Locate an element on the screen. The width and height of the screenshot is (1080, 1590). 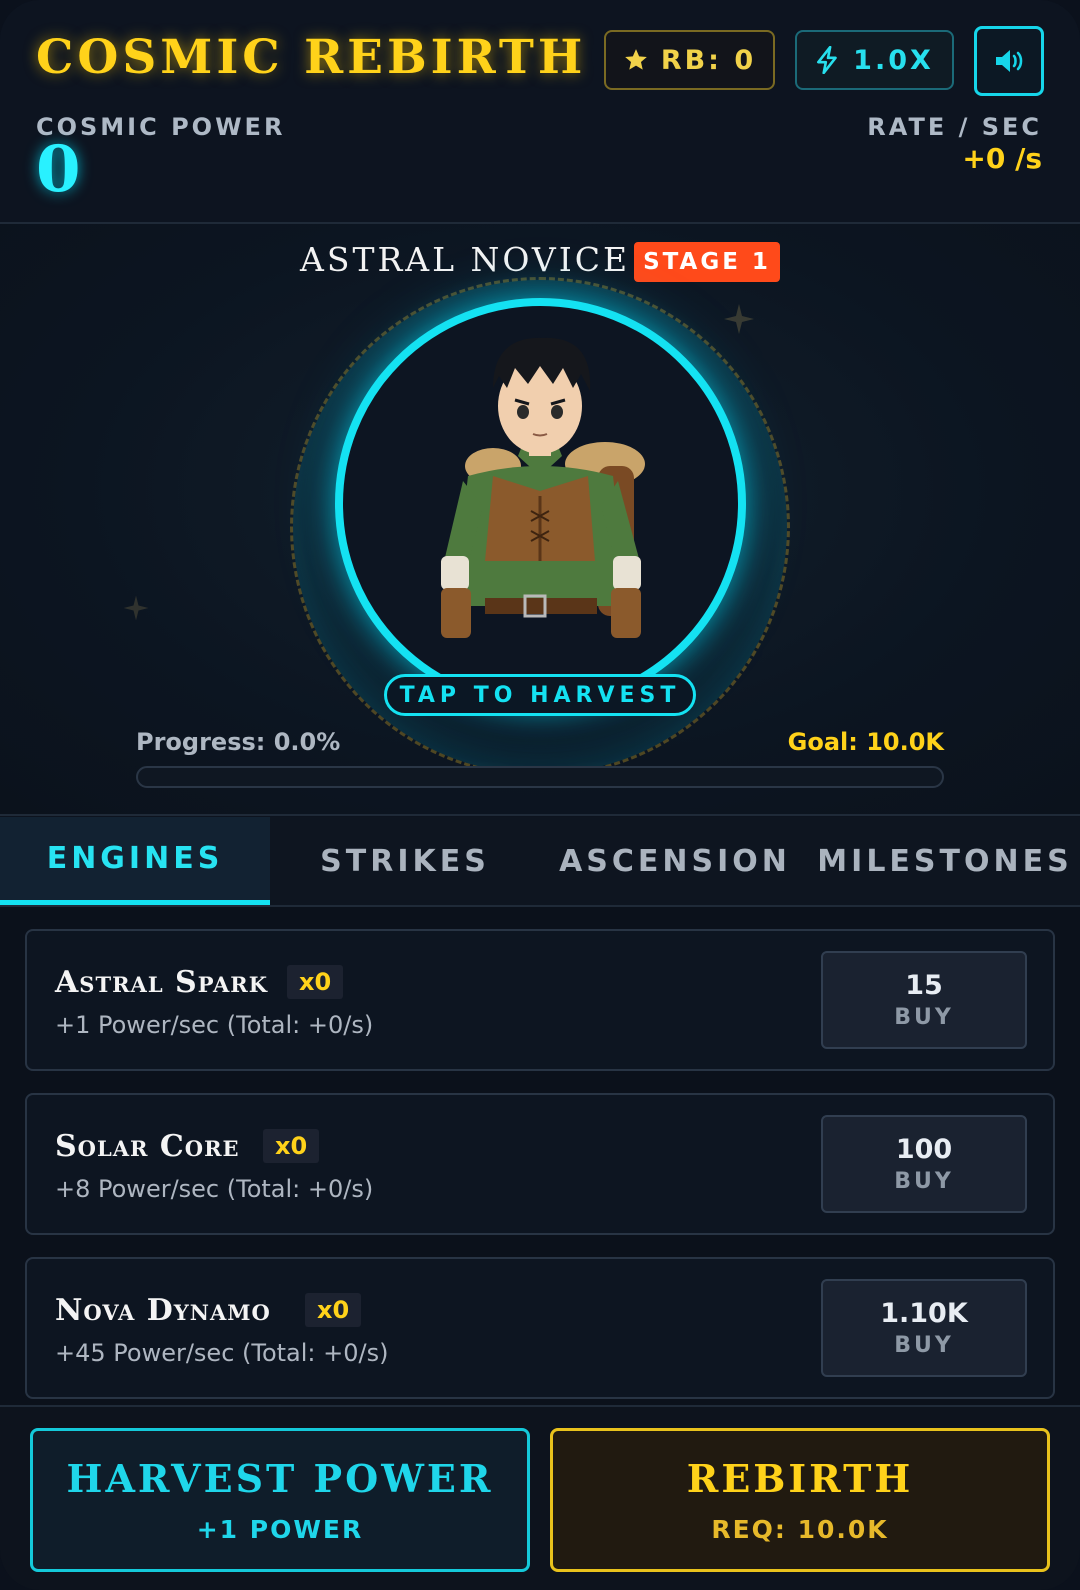
engine-name: Astral Spark is located at coordinates (161, 982).